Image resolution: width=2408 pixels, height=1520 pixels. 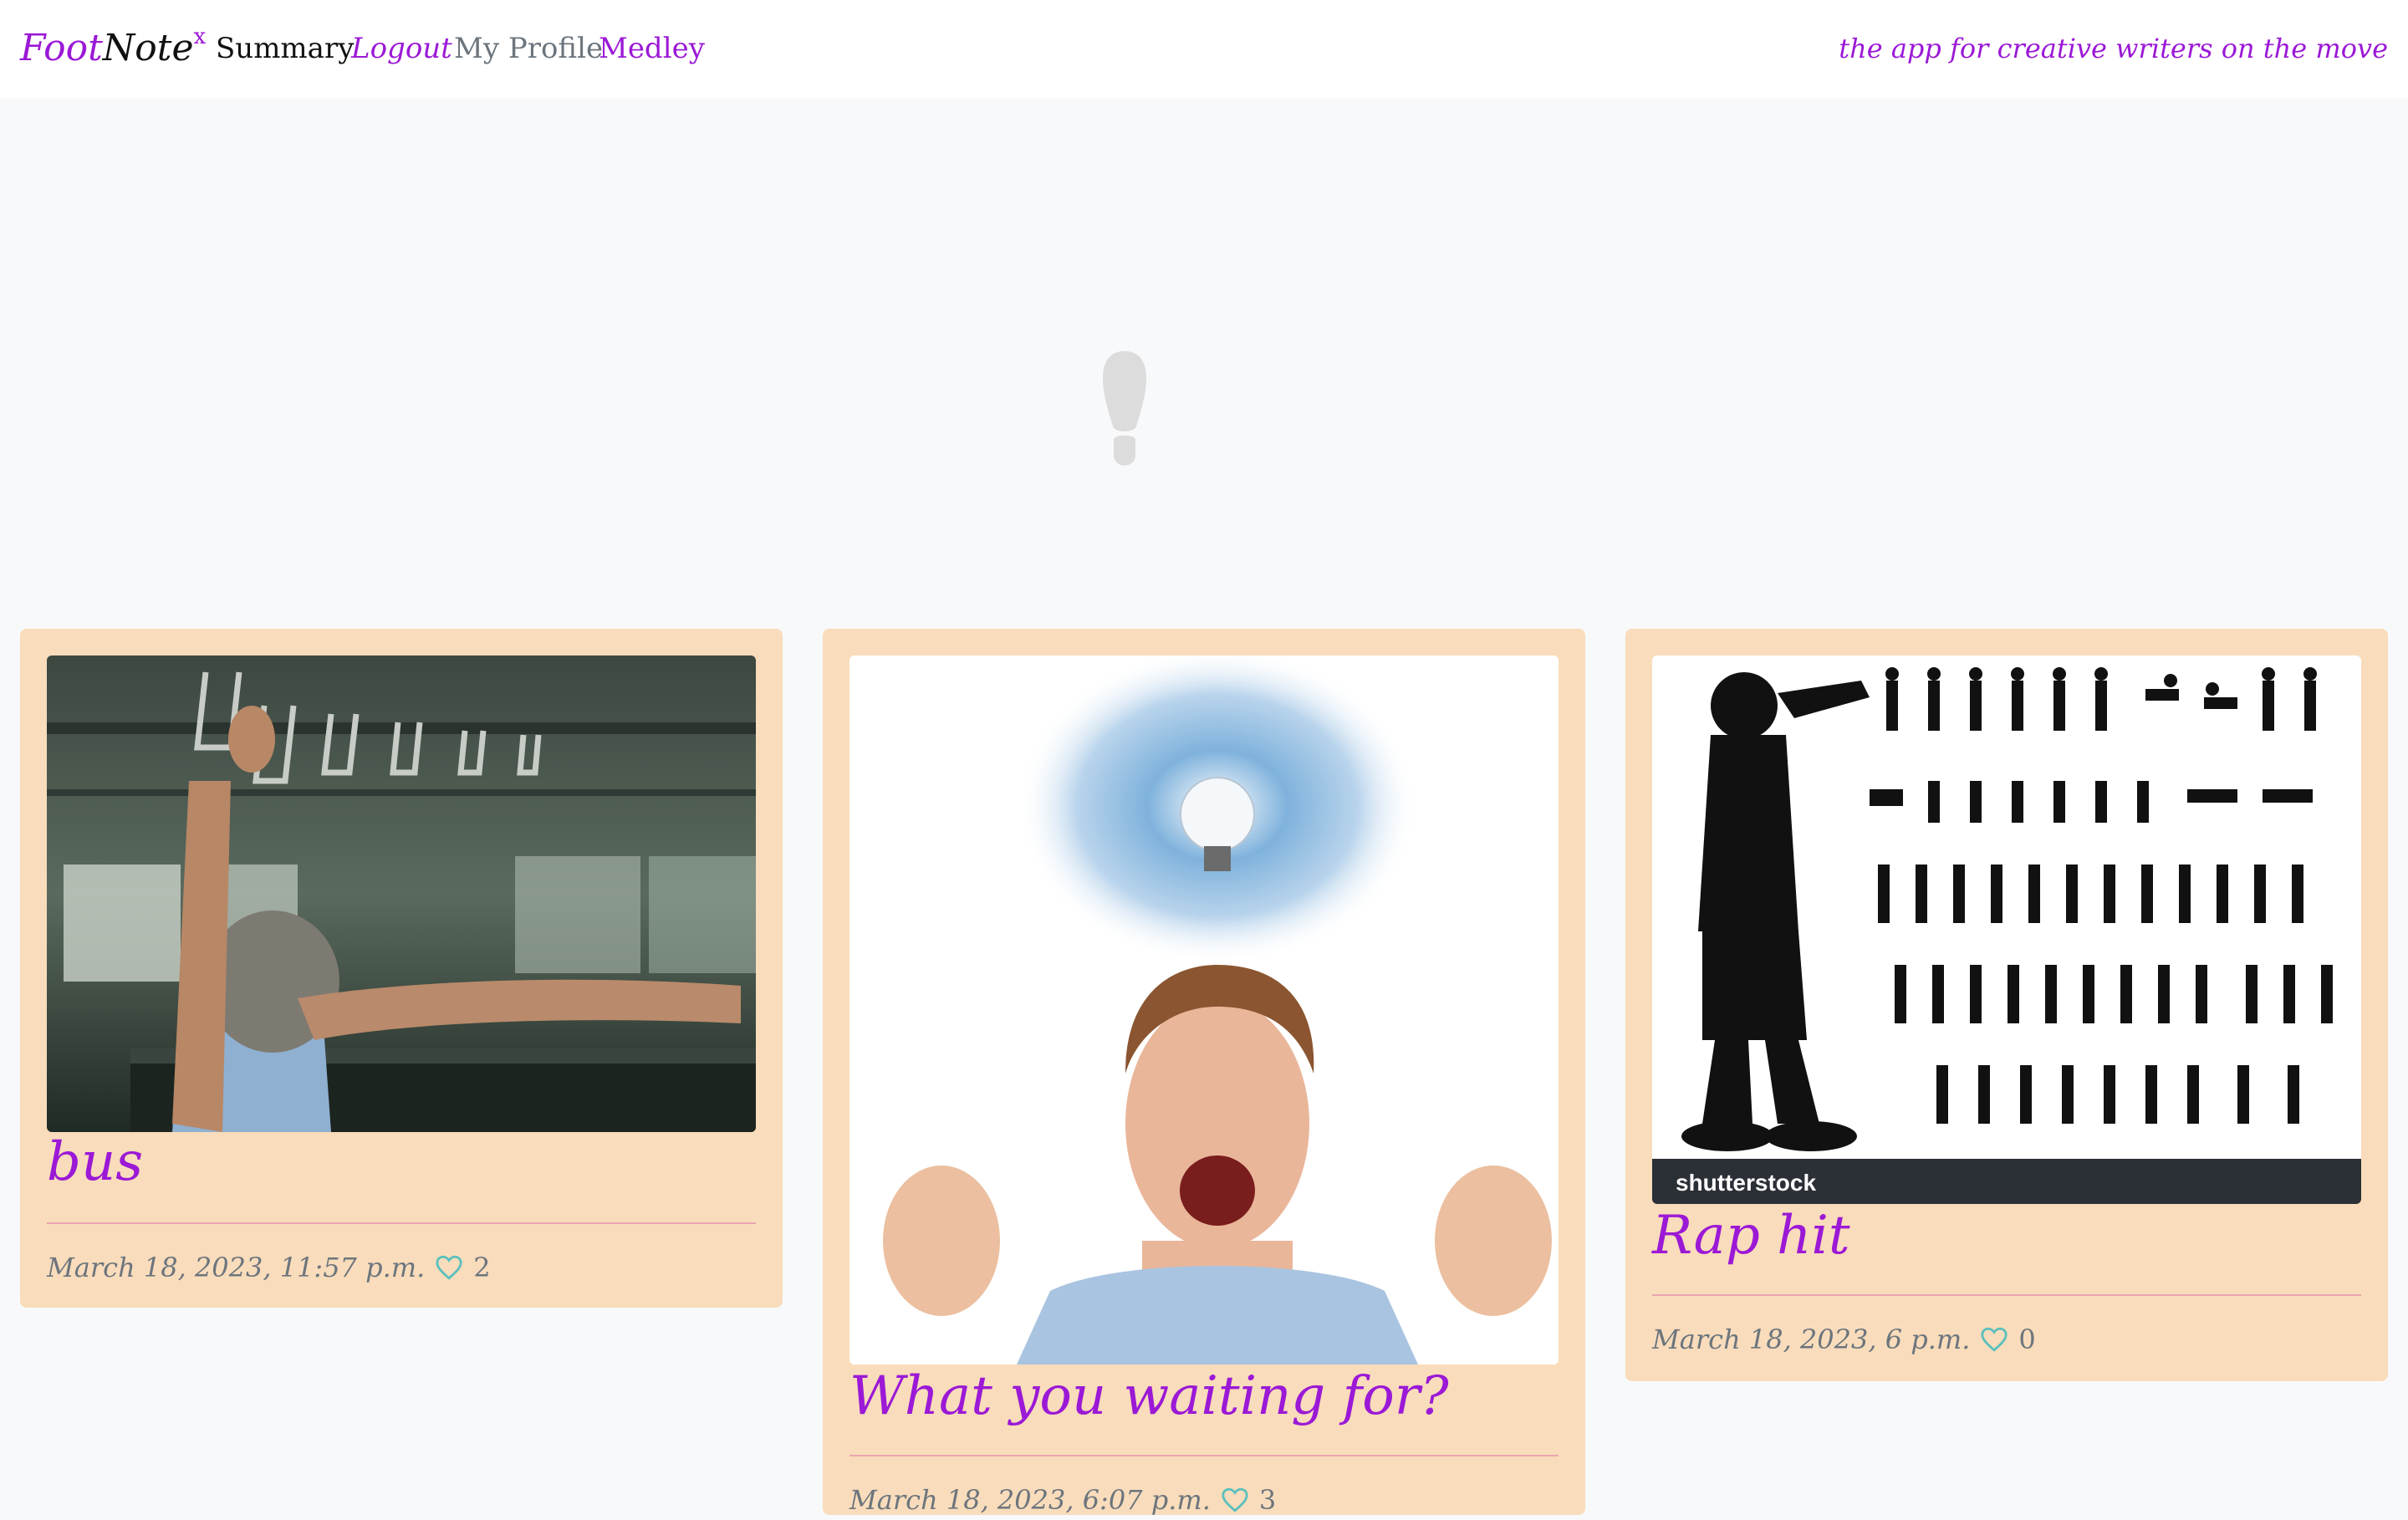 I want to click on post-title: Rap hit, so click(x=1751, y=1235).